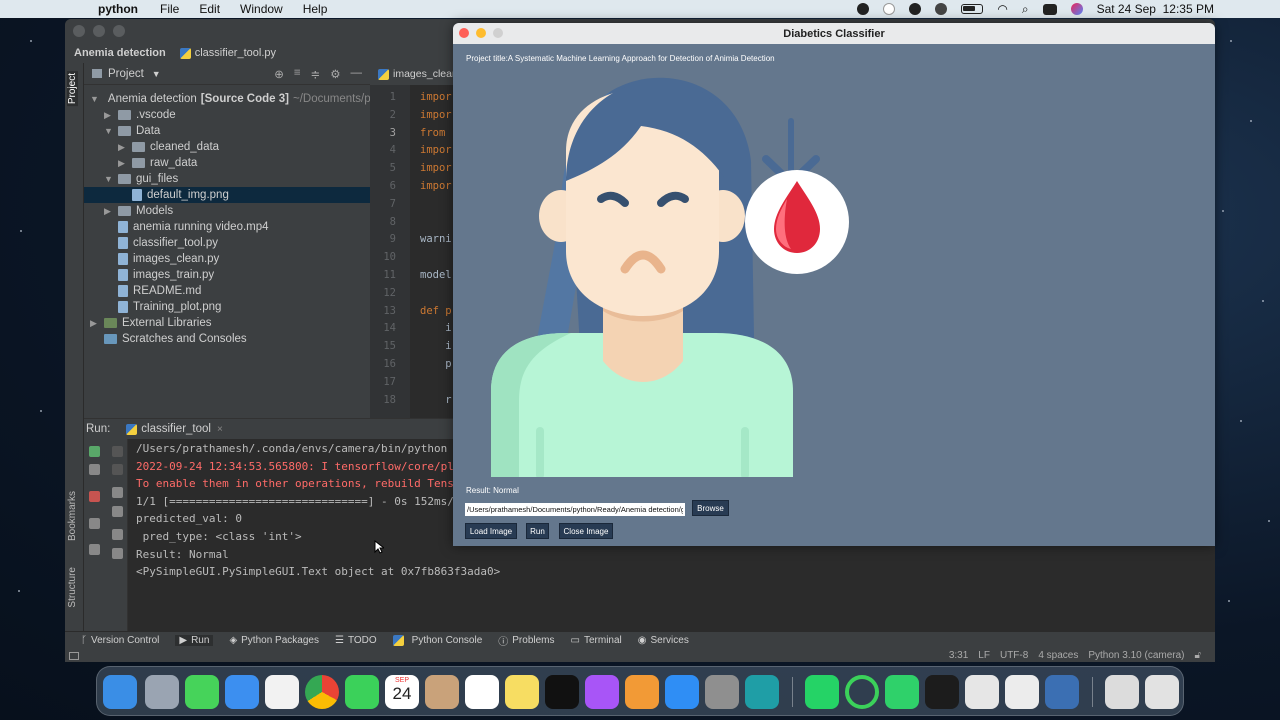  What do you see at coordinates (79, 31) in the screenshot?
I see `close-dot` at bounding box center [79, 31].